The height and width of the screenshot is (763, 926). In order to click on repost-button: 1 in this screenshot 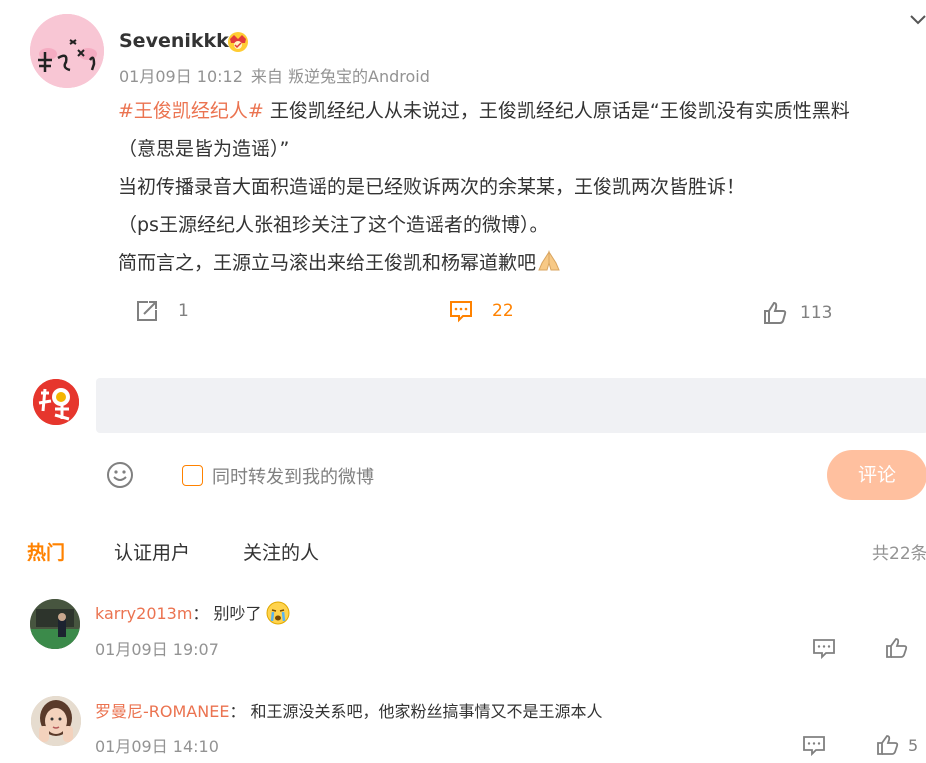, I will do `click(161, 311)`.